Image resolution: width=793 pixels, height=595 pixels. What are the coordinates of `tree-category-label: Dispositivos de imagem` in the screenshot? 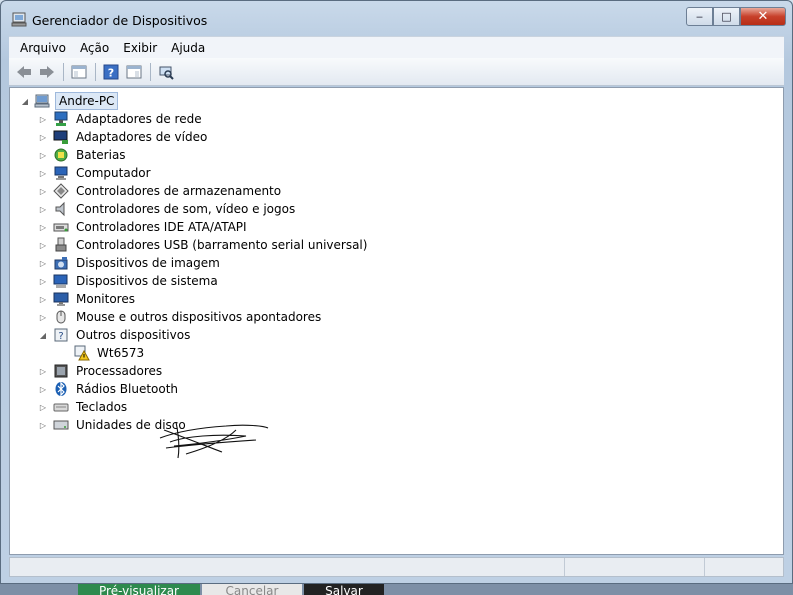 It's located at (148, 263).